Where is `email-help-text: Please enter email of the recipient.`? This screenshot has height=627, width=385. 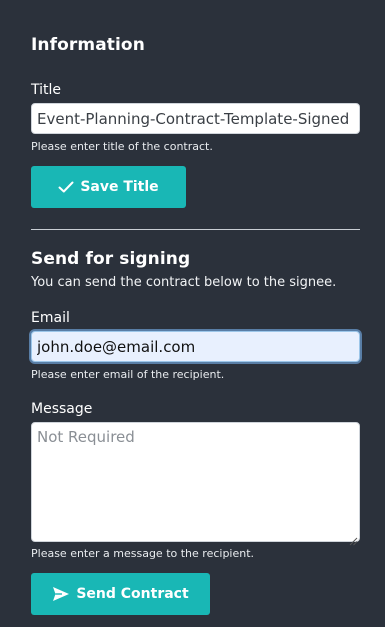 email-help-text: Please enter email of the recipient. is located at coordinates (128, 374).